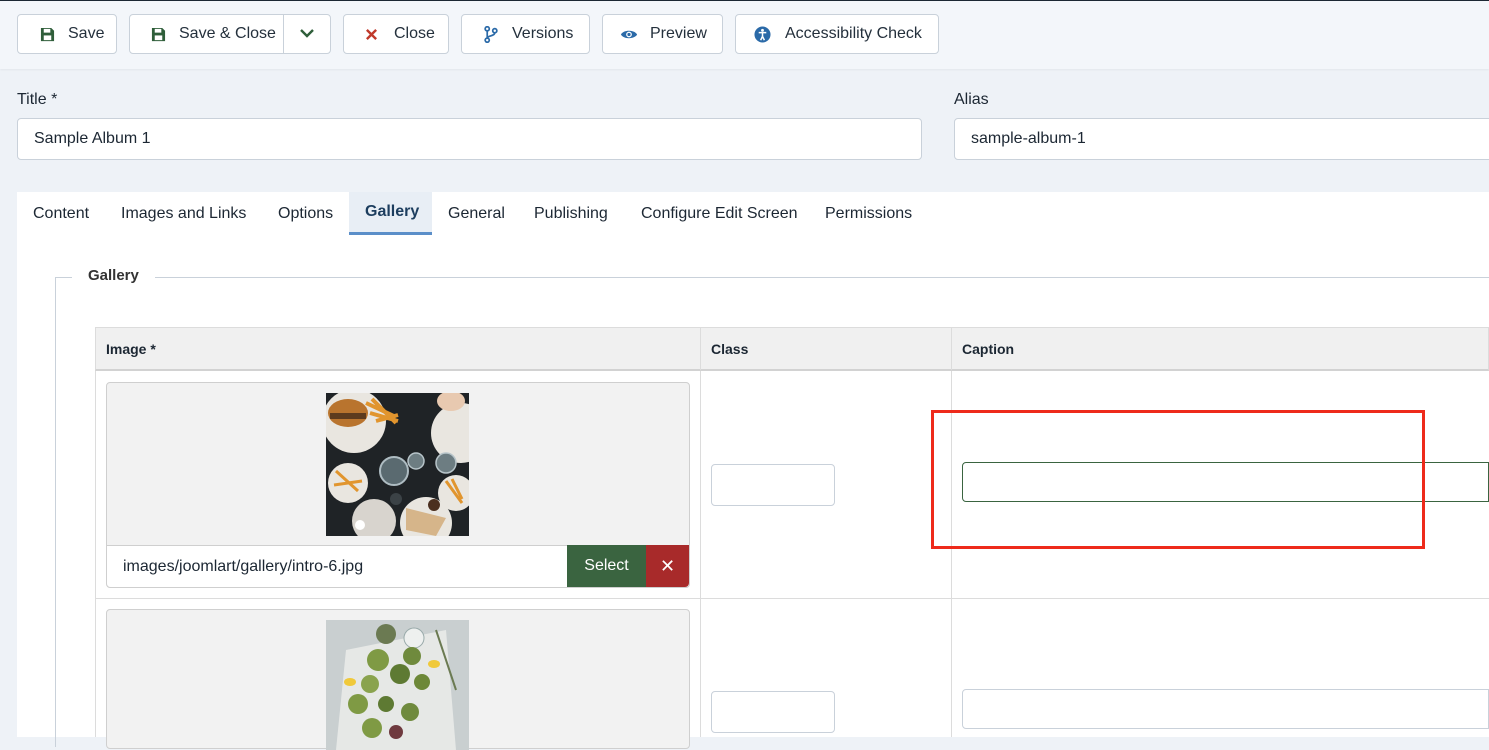 The height and width of the screenshot is (750, 1489). Describe the element at coordinates (305, 213) in the screenshot. I see `tab-options: Options` at that location.